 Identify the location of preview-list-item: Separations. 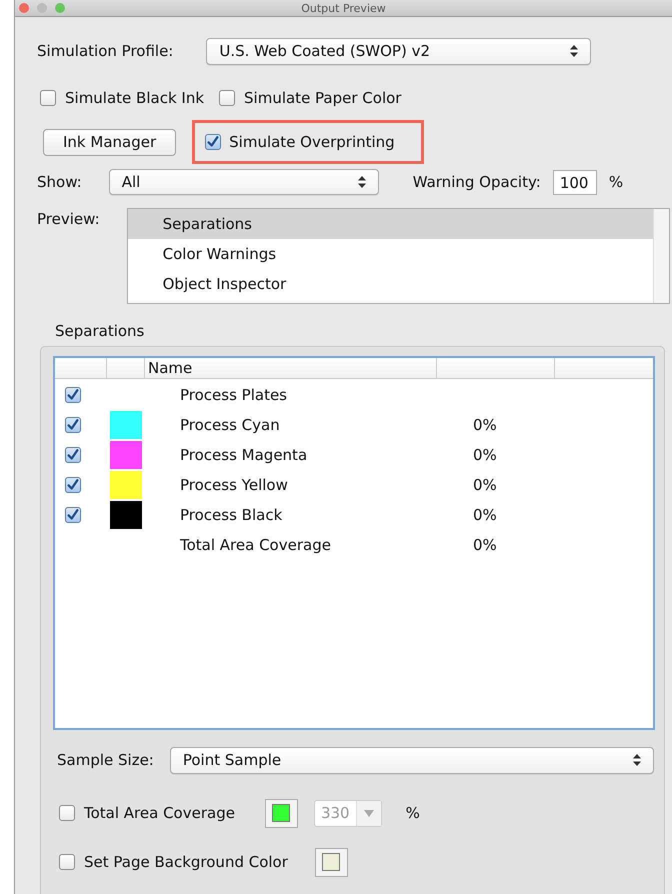
(390, 224).